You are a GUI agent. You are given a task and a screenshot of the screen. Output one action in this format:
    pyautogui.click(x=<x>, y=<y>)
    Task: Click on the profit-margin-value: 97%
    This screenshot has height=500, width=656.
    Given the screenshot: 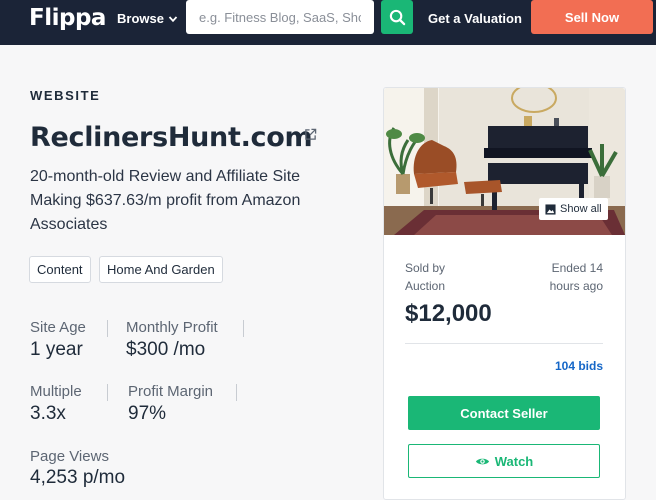 What is the action you would take?
    pyautogui.click(x=147, y=413)
    